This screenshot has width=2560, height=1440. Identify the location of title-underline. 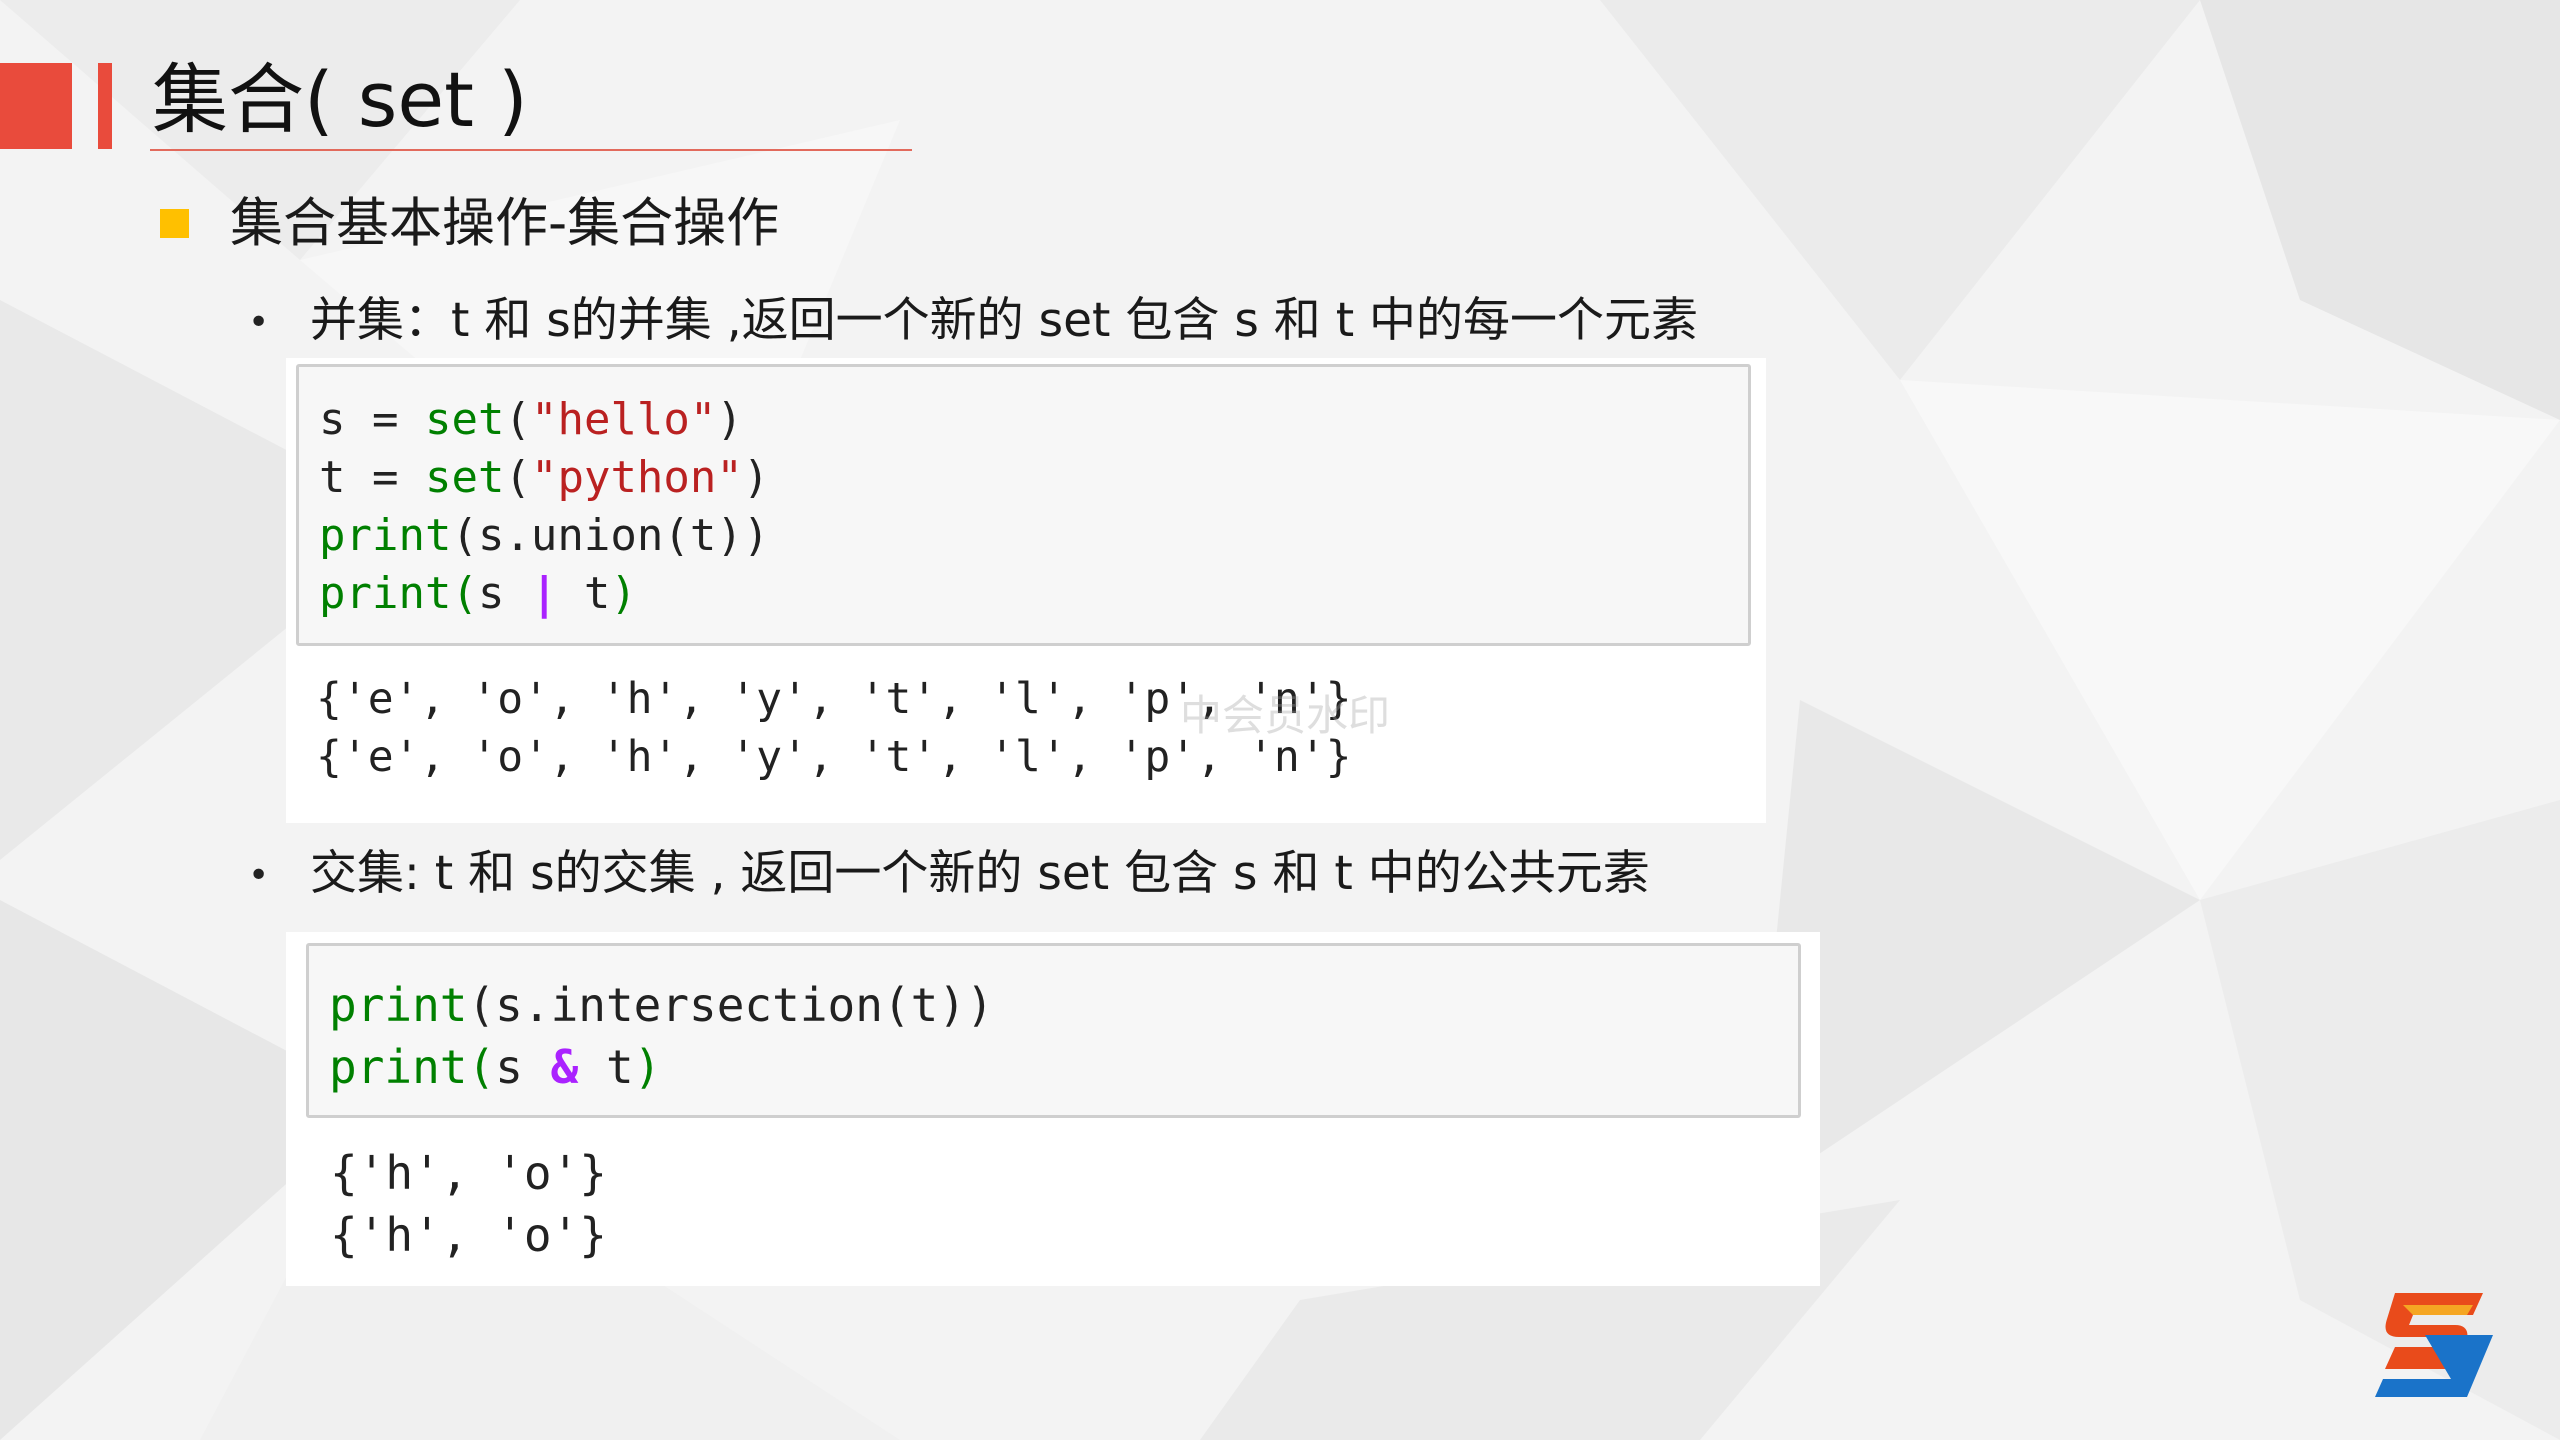
(531, 150).